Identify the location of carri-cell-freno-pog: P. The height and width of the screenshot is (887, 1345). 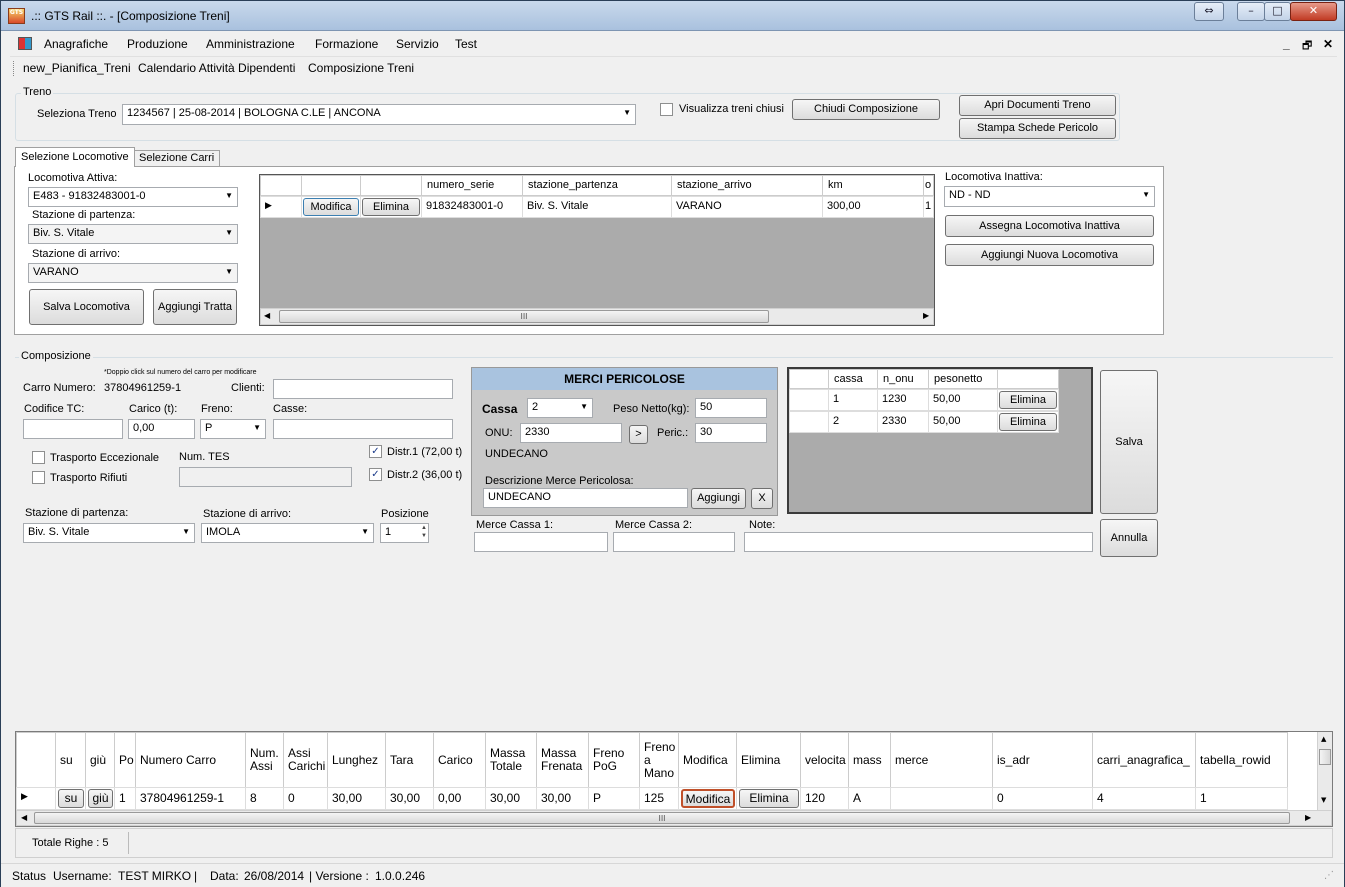
(614, 798).